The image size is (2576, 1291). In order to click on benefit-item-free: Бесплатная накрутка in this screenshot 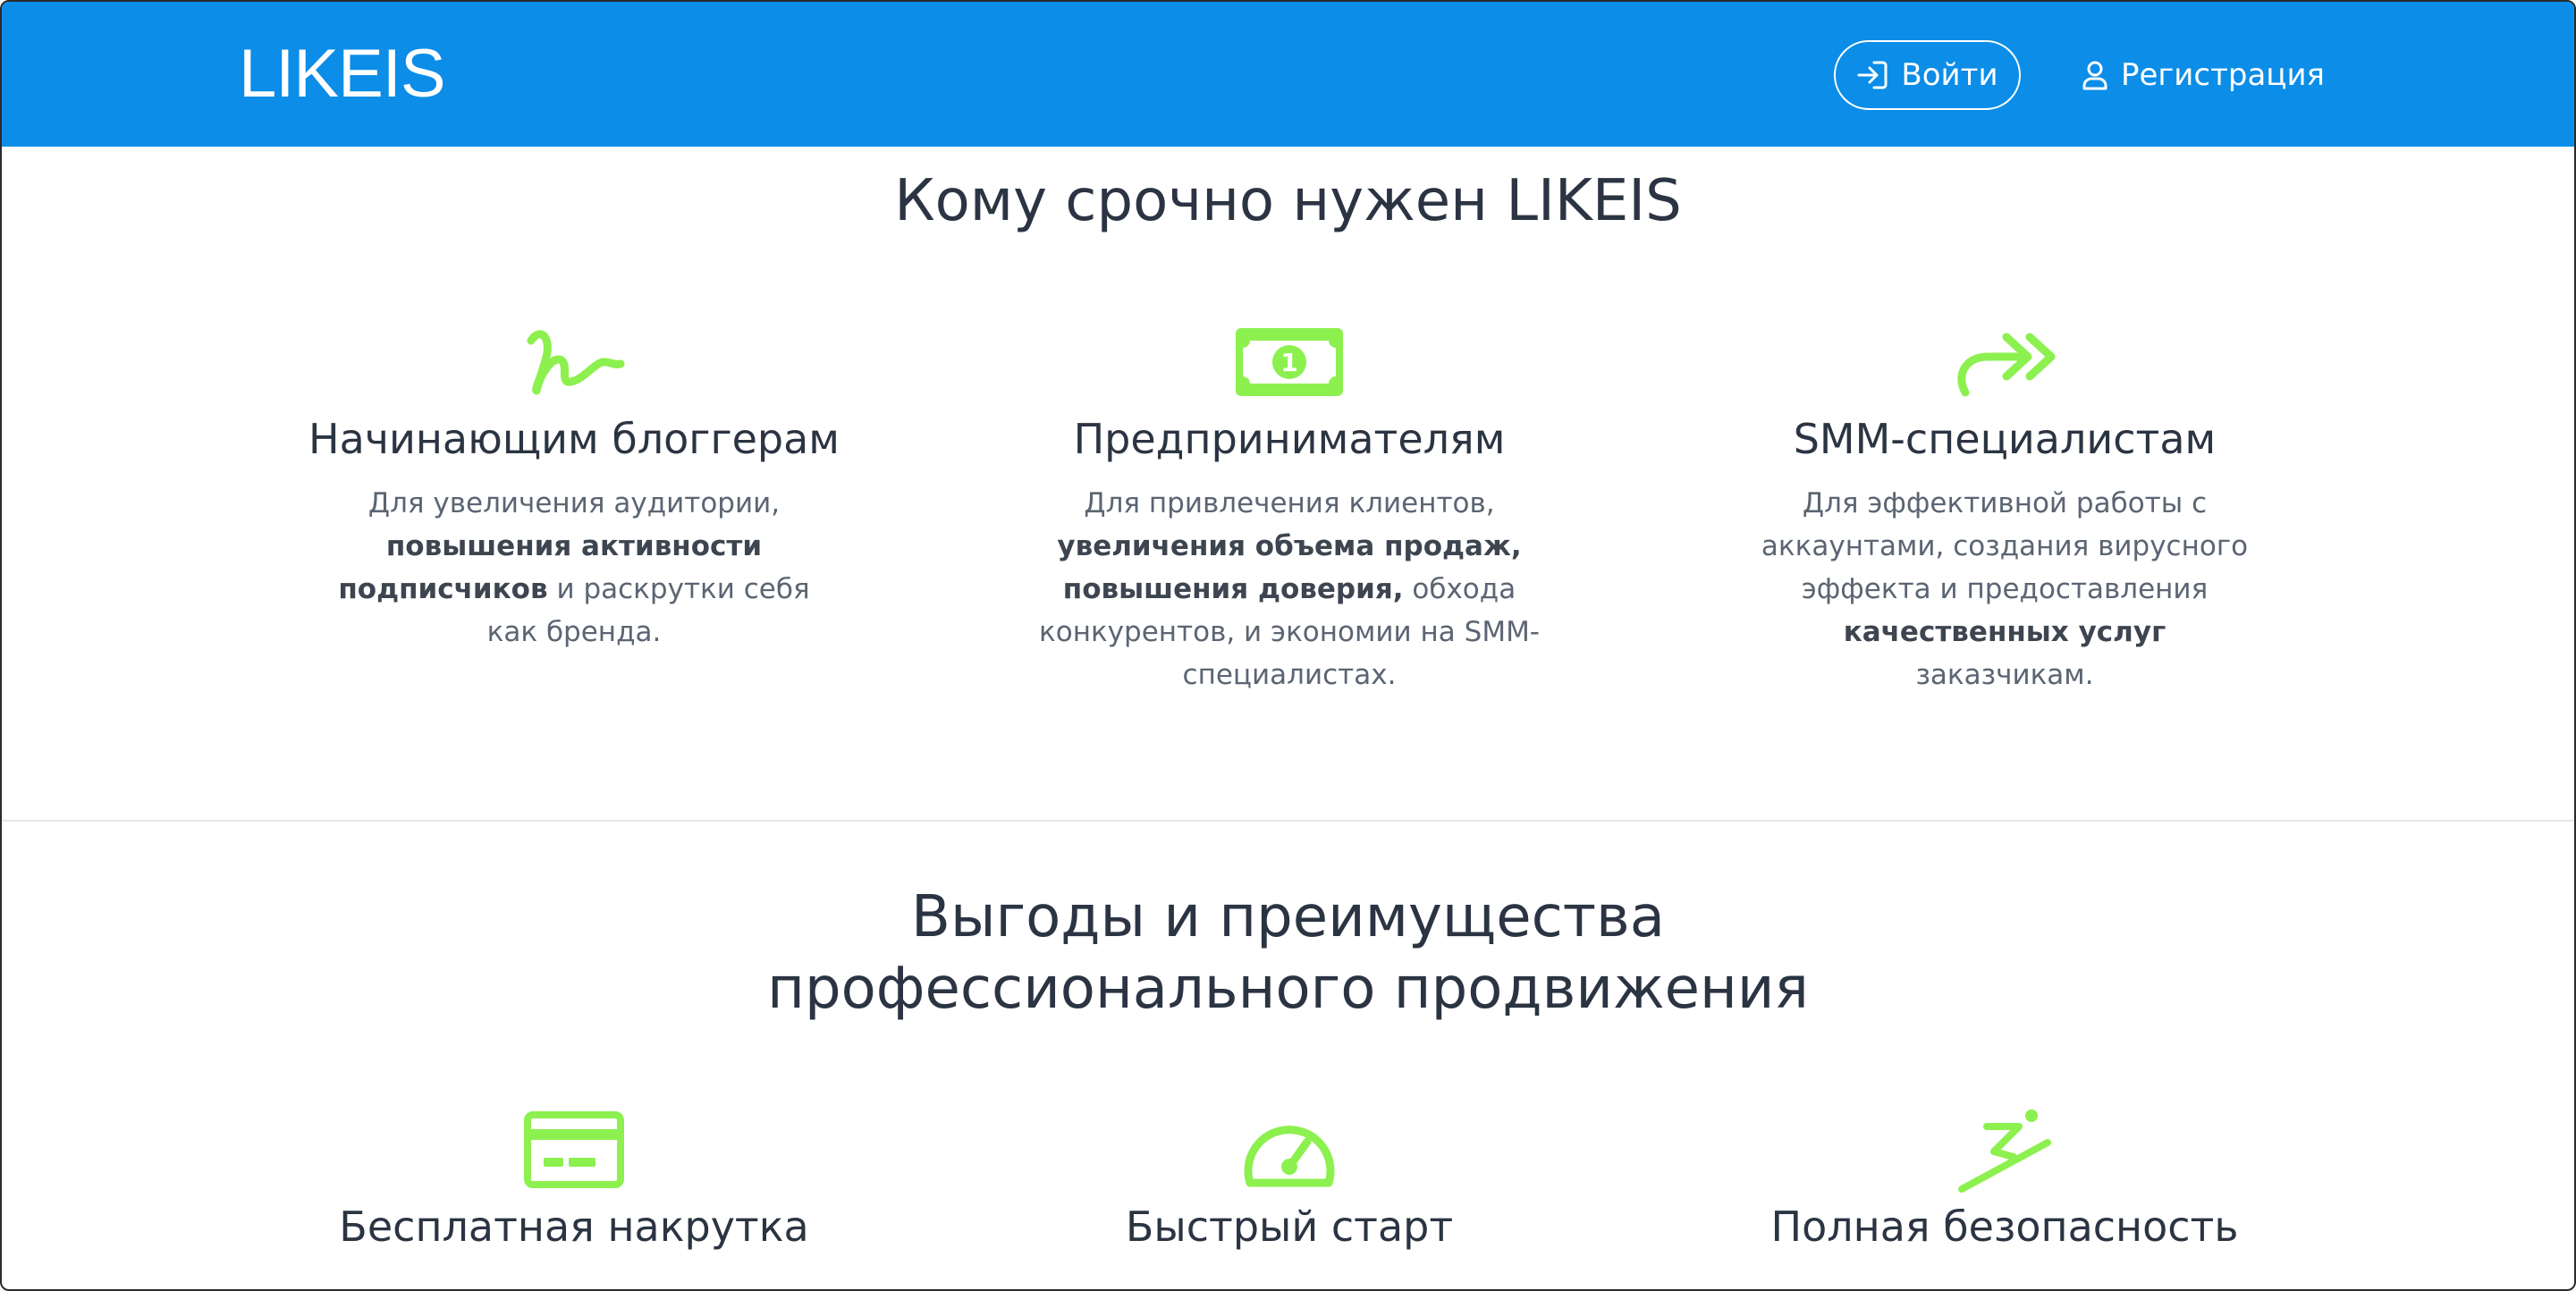, I will do `click(574, 1180)`.